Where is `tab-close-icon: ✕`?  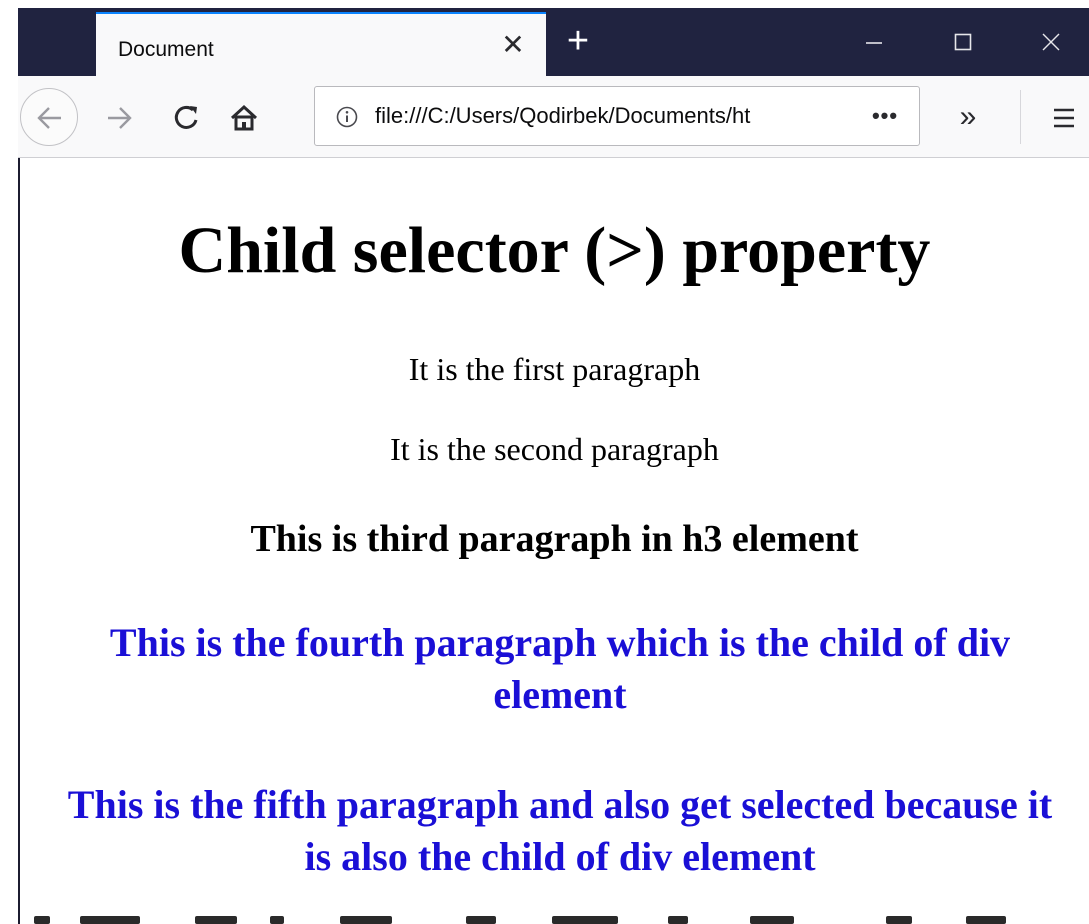
tab-close-icon: ✕ is located at coordinates (513, 45).